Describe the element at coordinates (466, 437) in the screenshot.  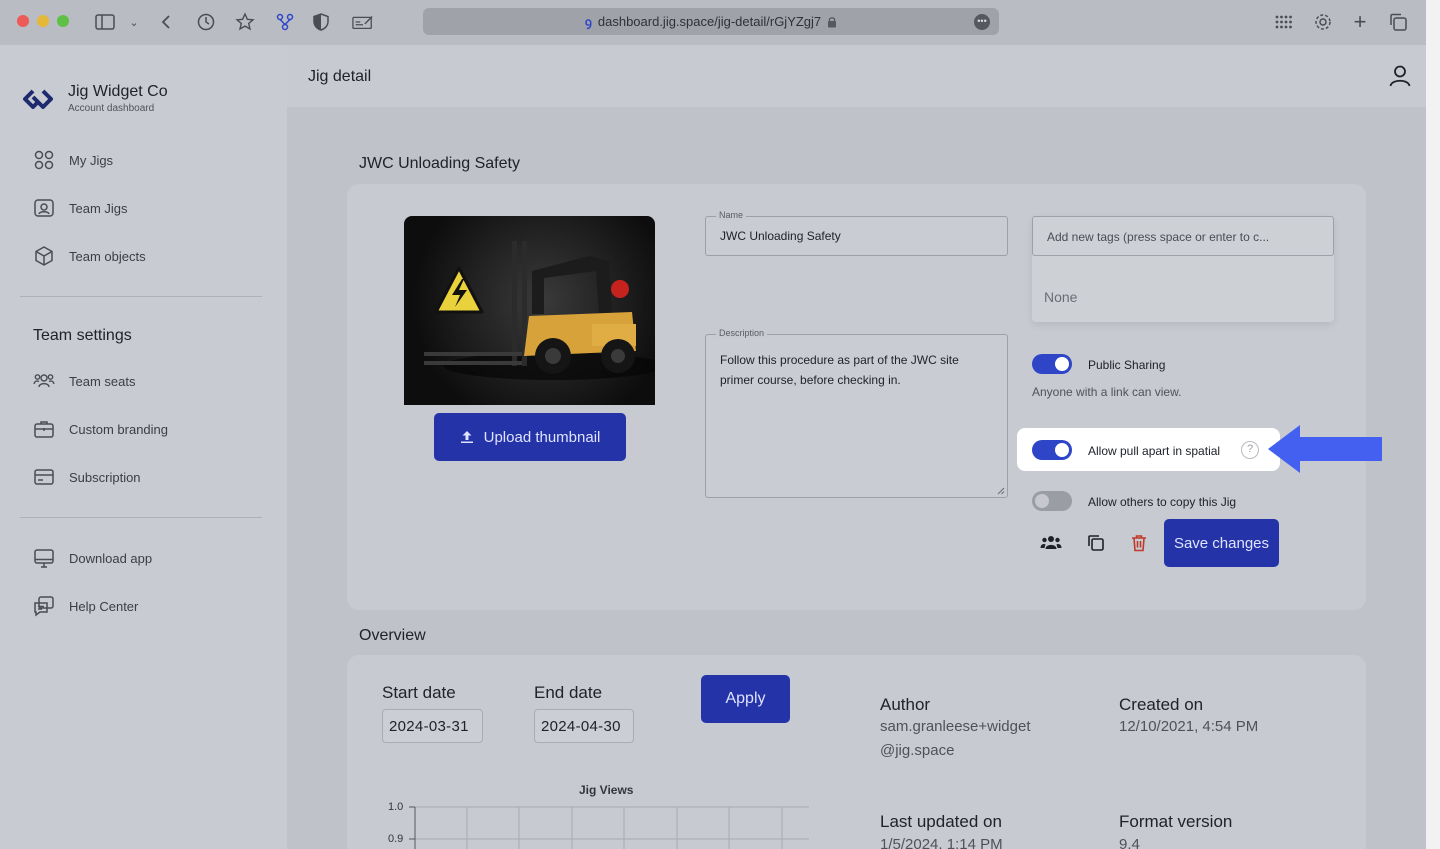
I see `upload-icon` at that location.